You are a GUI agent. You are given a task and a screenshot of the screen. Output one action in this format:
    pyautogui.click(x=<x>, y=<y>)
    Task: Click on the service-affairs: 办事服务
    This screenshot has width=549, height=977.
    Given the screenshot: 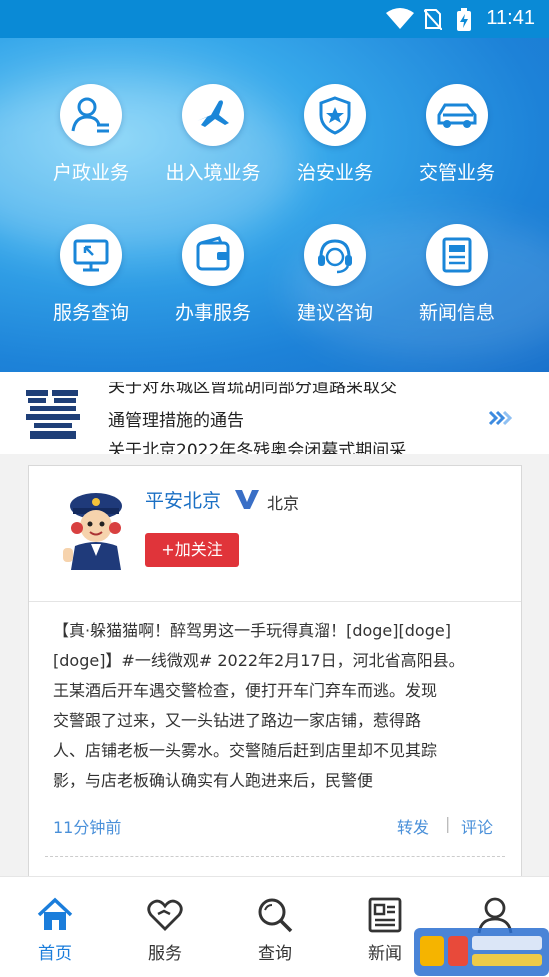 What is the action you would take?
    pyautogui.click(x=213, y=274)
    